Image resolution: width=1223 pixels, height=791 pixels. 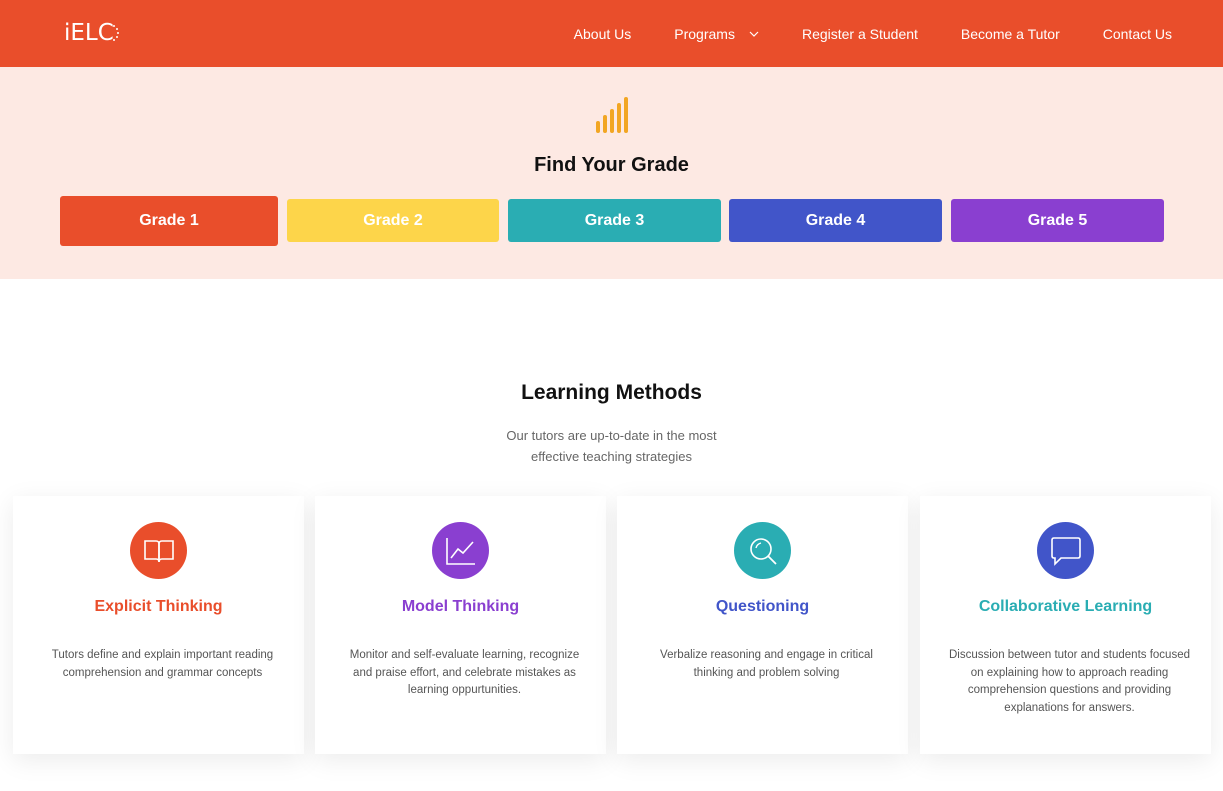 I want to click on grade-5-button: Grade 5, so click(x=1057, y=220).